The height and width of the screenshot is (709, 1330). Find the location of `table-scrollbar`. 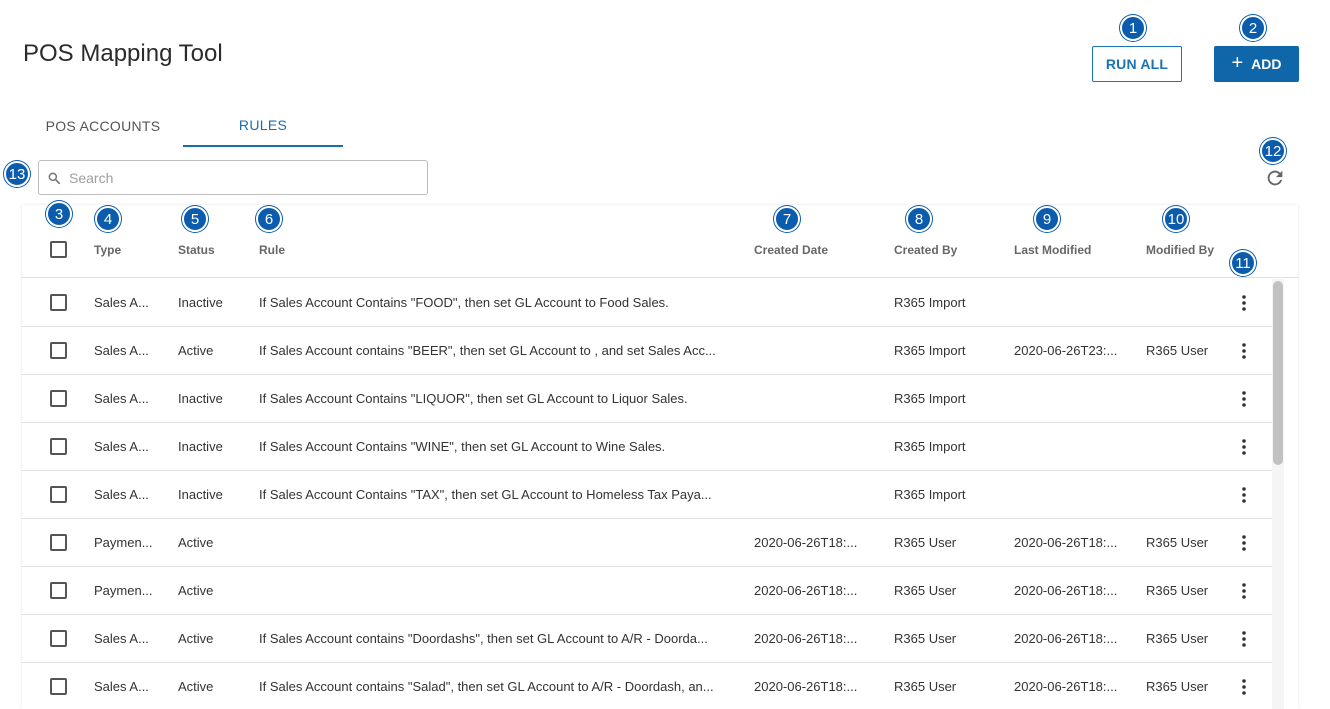

table-scrollbar is located at coordinates (1278, 494).